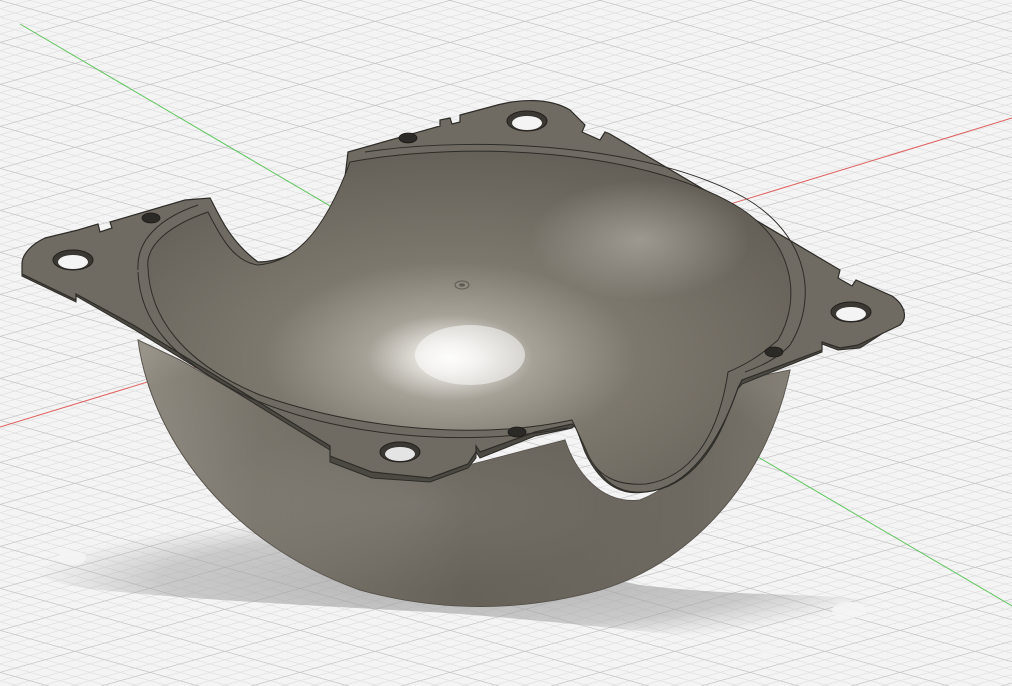 The image size is (1012, 686). I want to click on small-hole-front, so click(517, 432).